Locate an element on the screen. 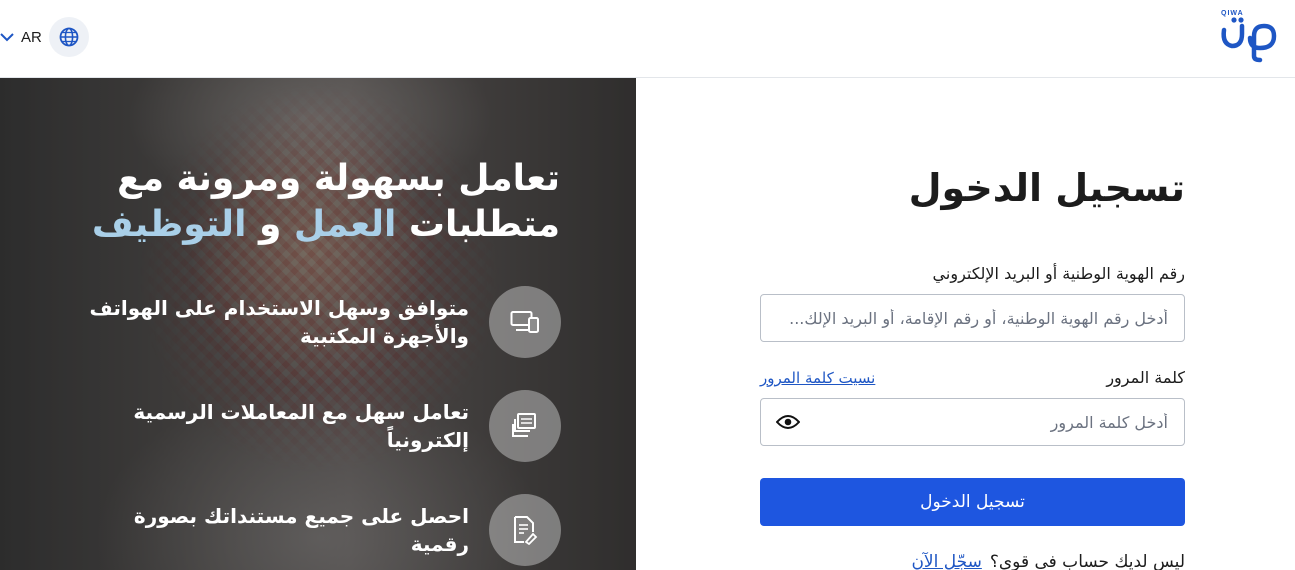 This screenshot has width=1295, height=570. hero-title-prefix: متطلبات is located at coordinates (478, 224).